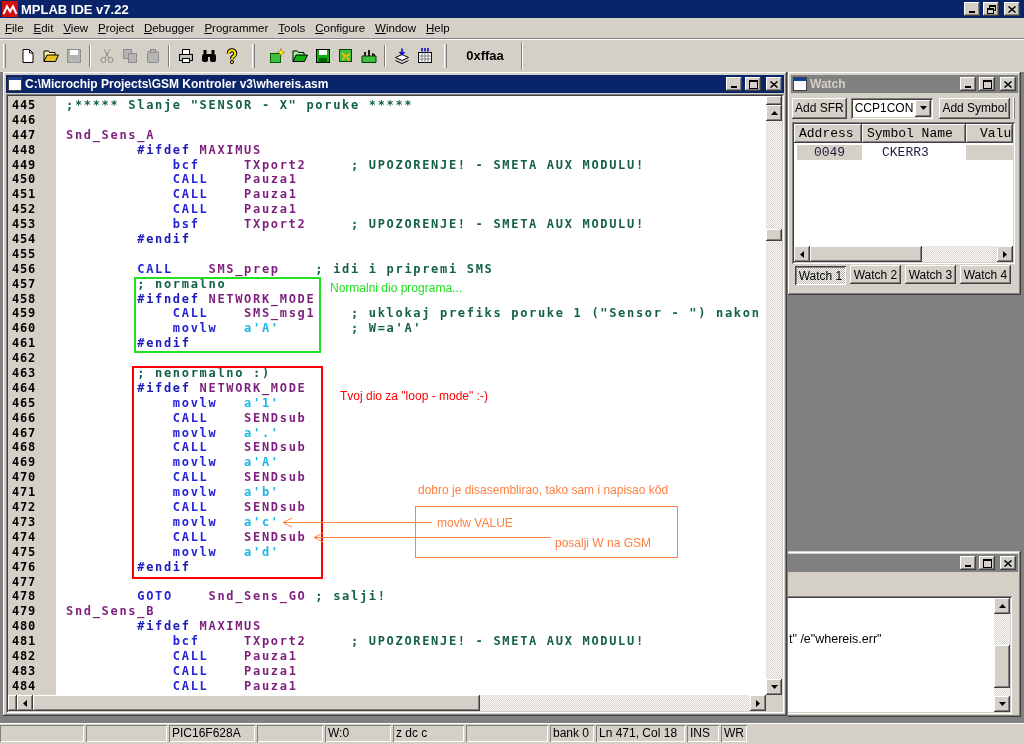  What do you see at coordinates (212, 733) in the screenshot?
I see `status-panel: PIC16F628A` at bounding box center [212, 733].